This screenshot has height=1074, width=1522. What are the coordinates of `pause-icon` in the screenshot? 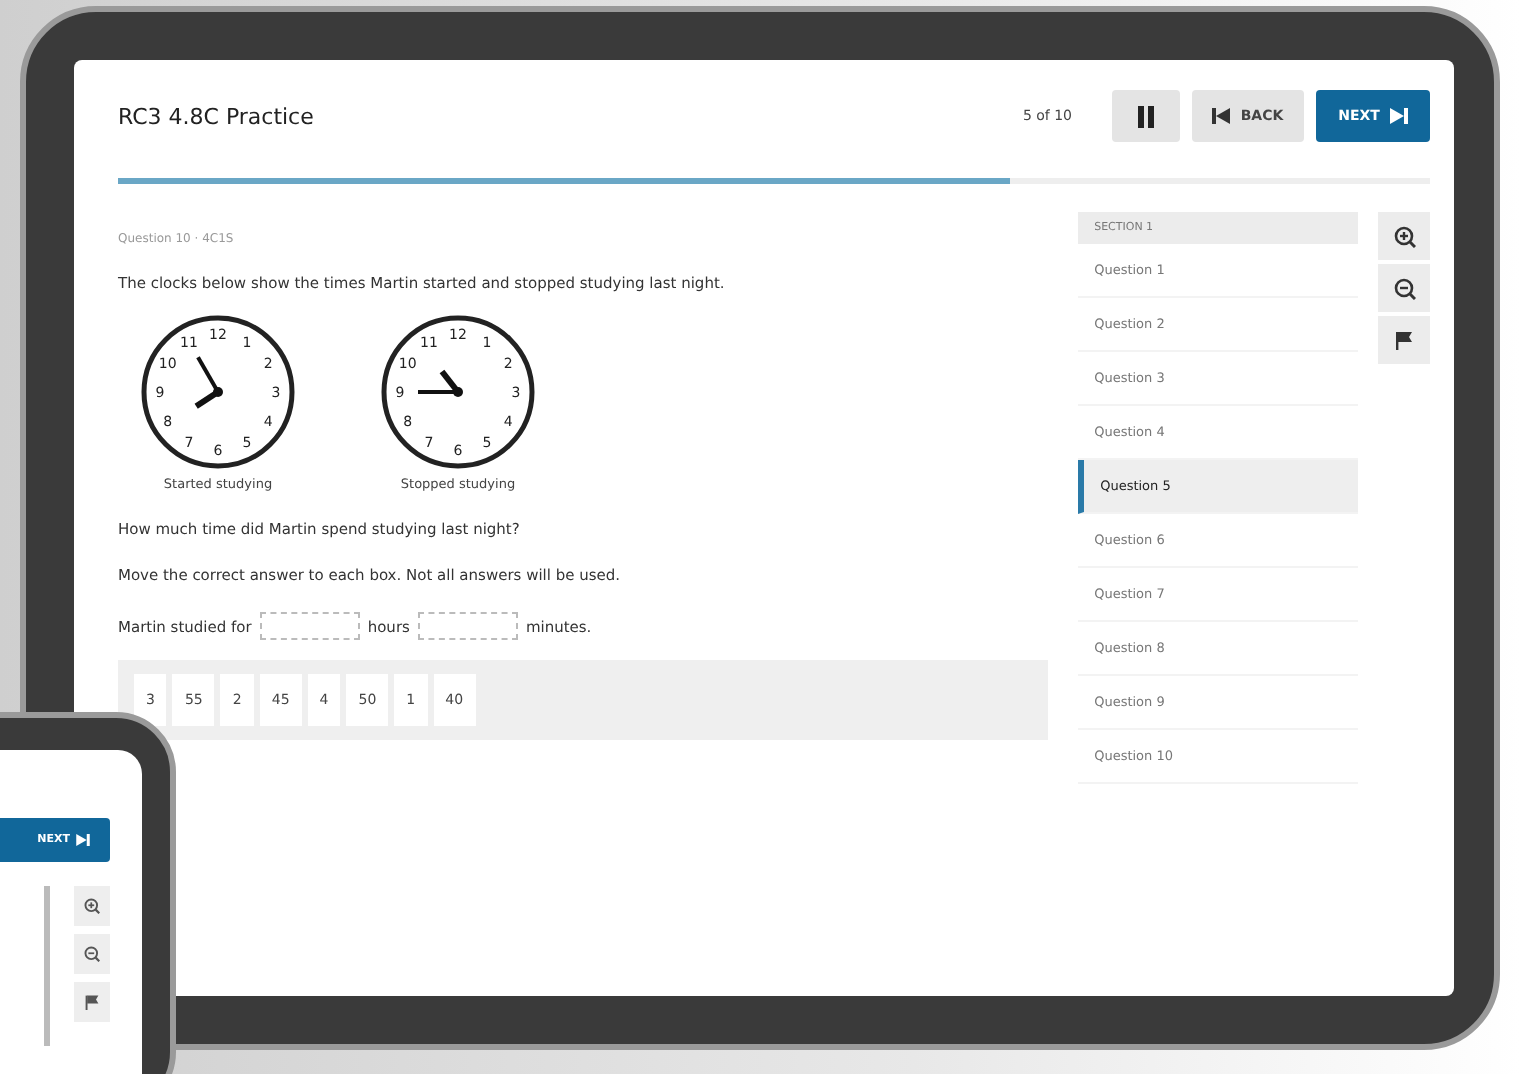 It's located at (1146, 116).